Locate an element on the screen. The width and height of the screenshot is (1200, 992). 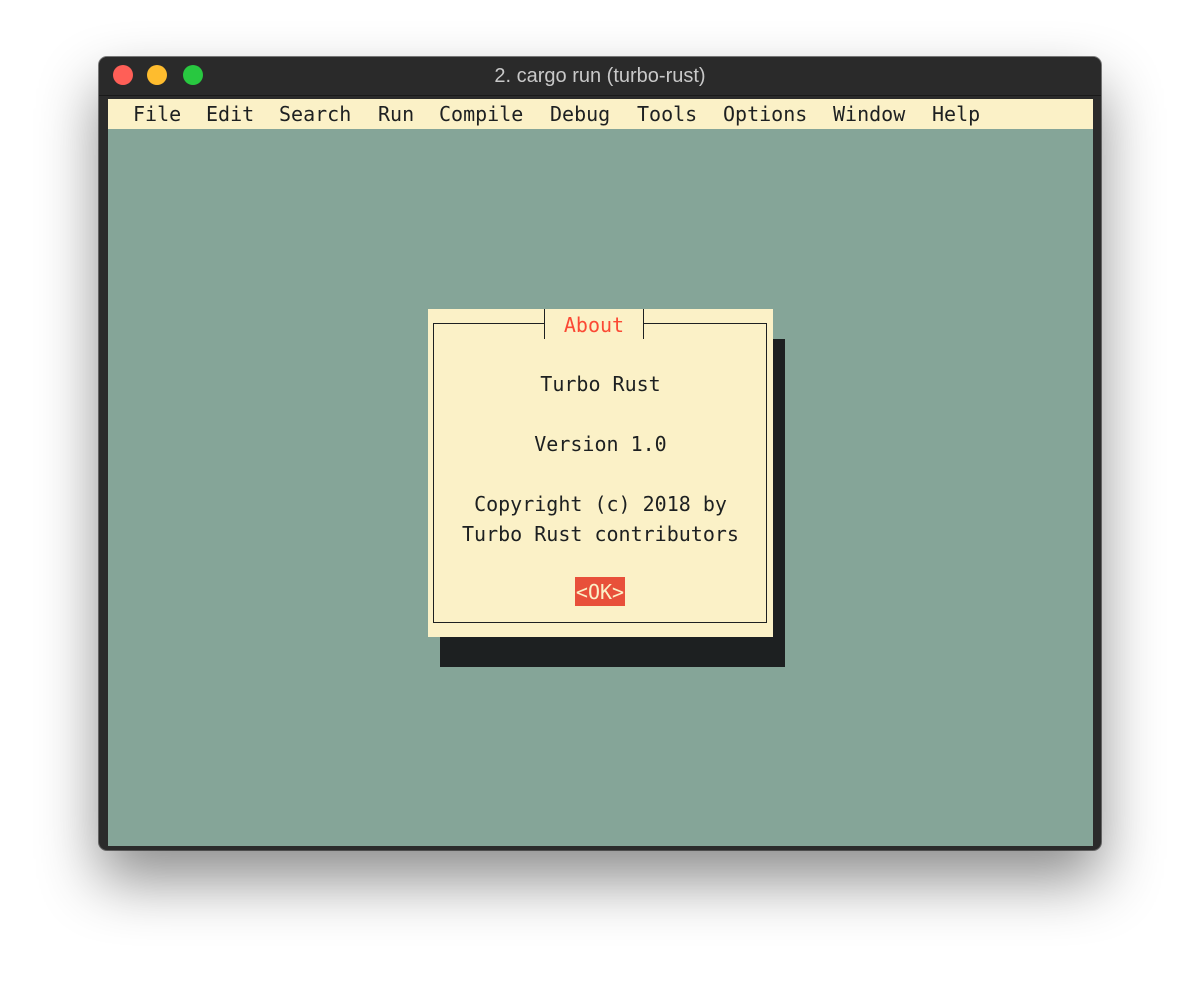
menu-help: Help is located at coordinates (956, 114).